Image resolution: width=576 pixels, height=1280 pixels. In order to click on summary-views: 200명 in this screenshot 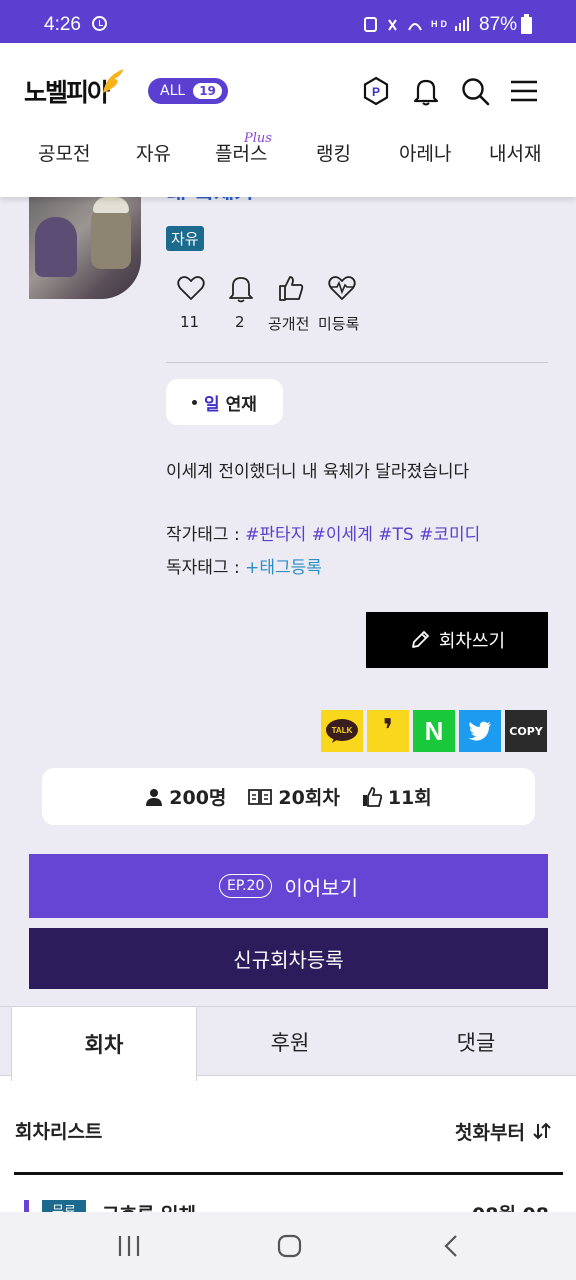, I will do `click(185, 796)`.